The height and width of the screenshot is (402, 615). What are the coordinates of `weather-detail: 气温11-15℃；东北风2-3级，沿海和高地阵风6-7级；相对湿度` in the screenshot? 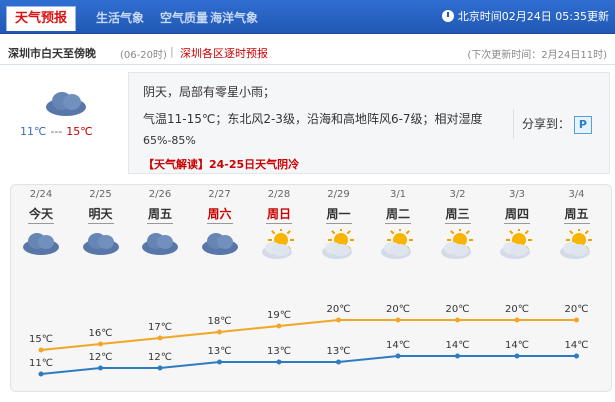 It's located at (313, 119).